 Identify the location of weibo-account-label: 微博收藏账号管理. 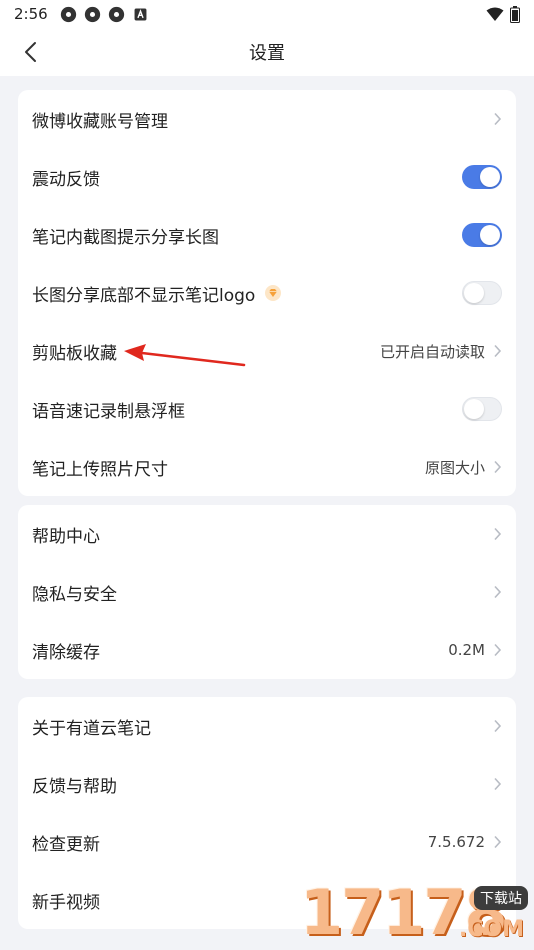
(100, 121).